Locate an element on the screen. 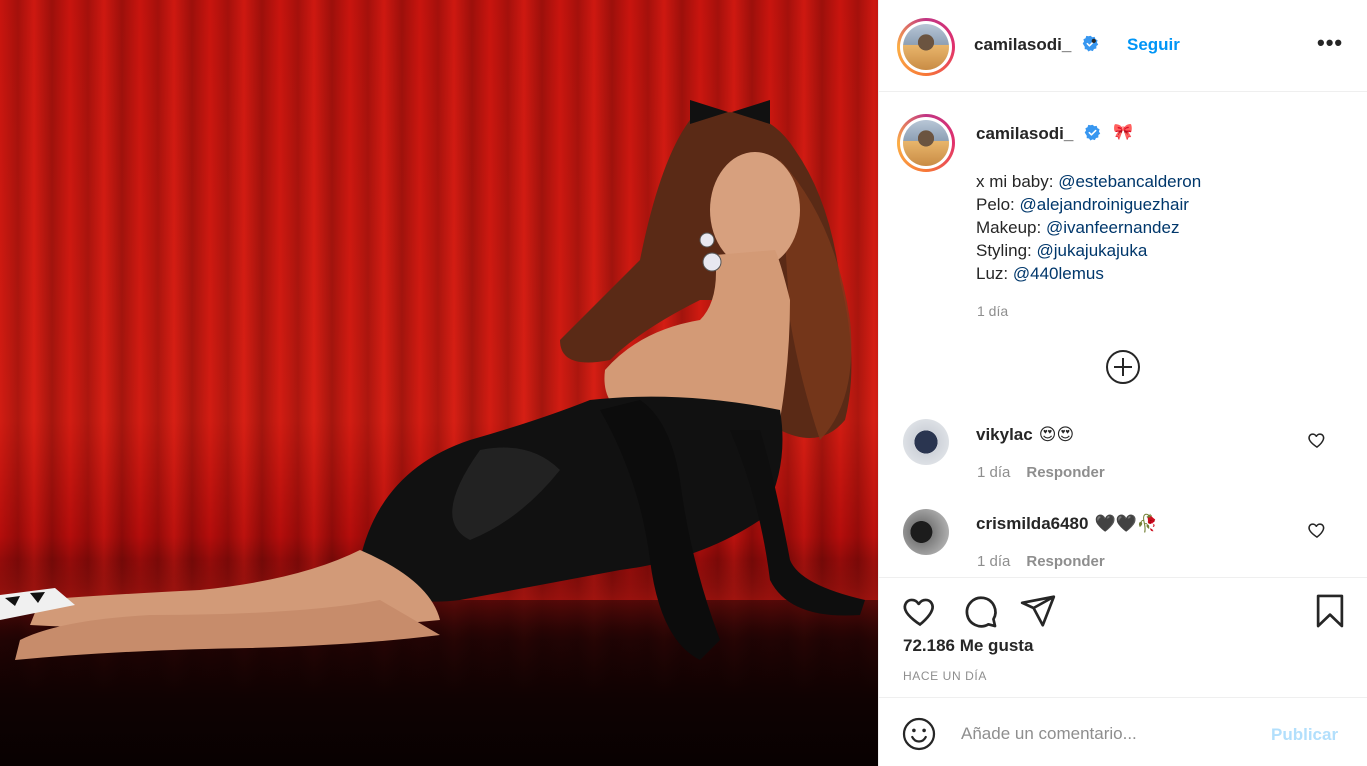  caption-username: camilasodi_ is located at coordinates (1038, 134).